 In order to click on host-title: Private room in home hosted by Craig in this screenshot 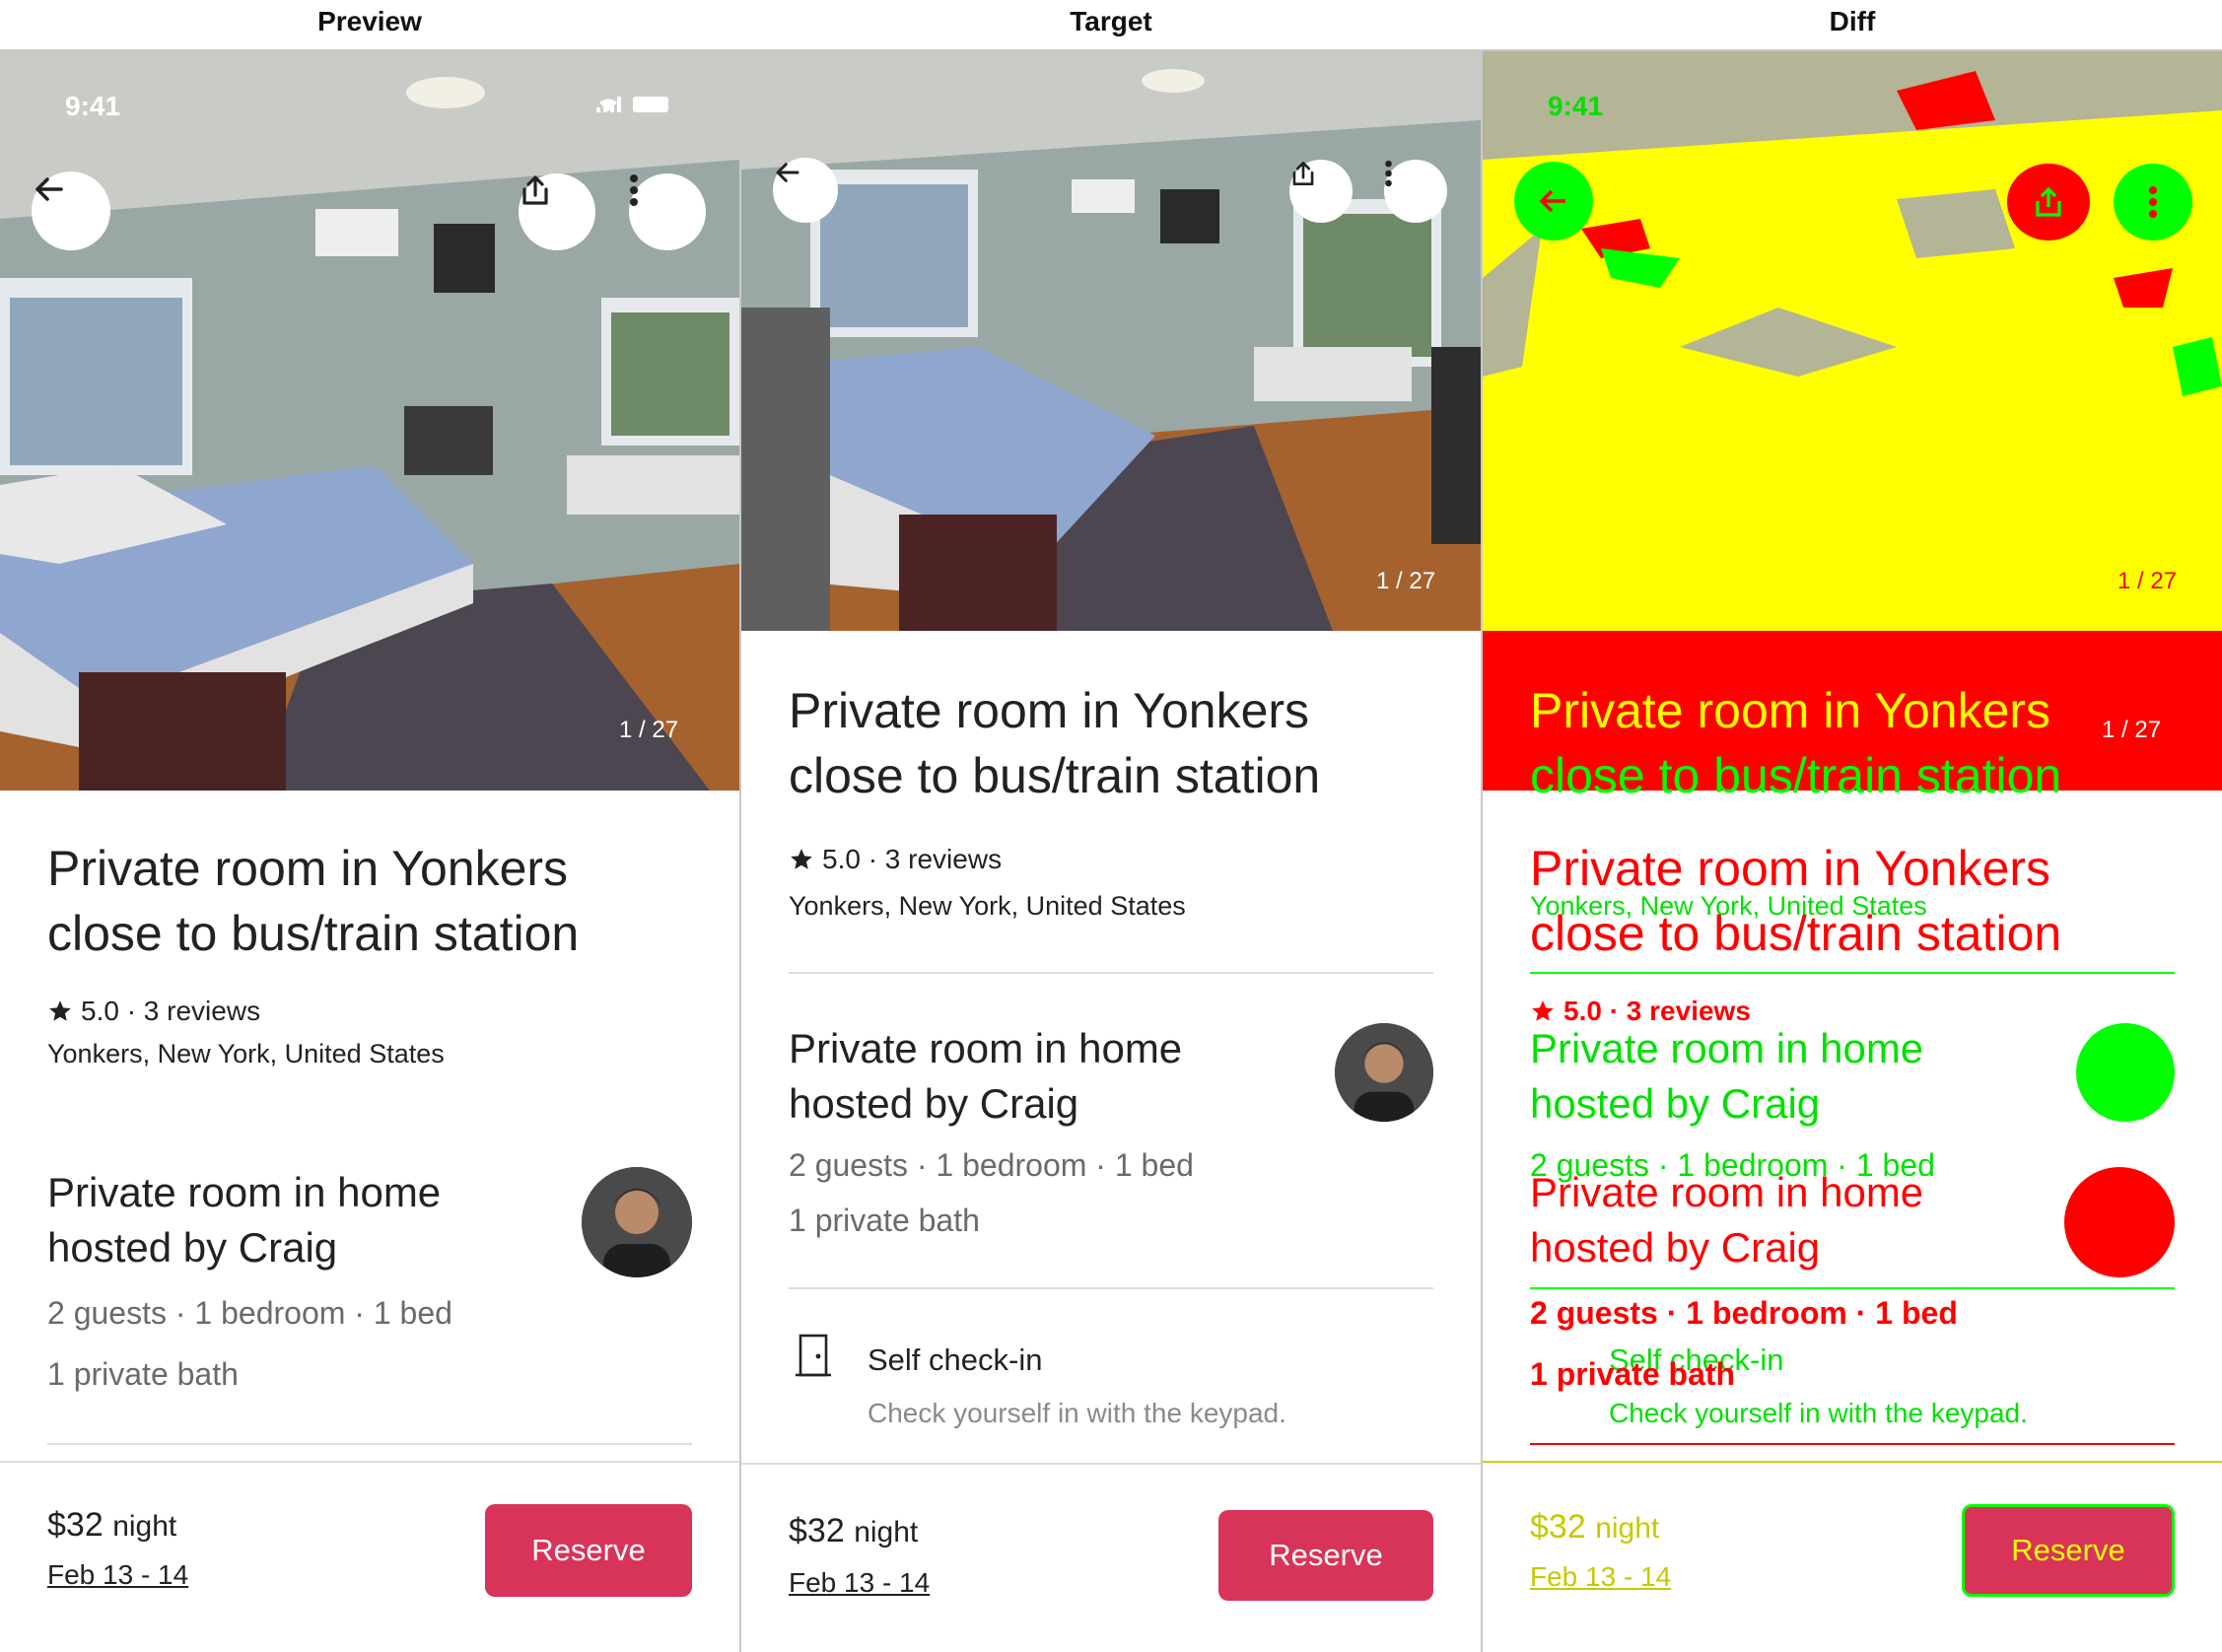, I will do `click(244, 1220)`.